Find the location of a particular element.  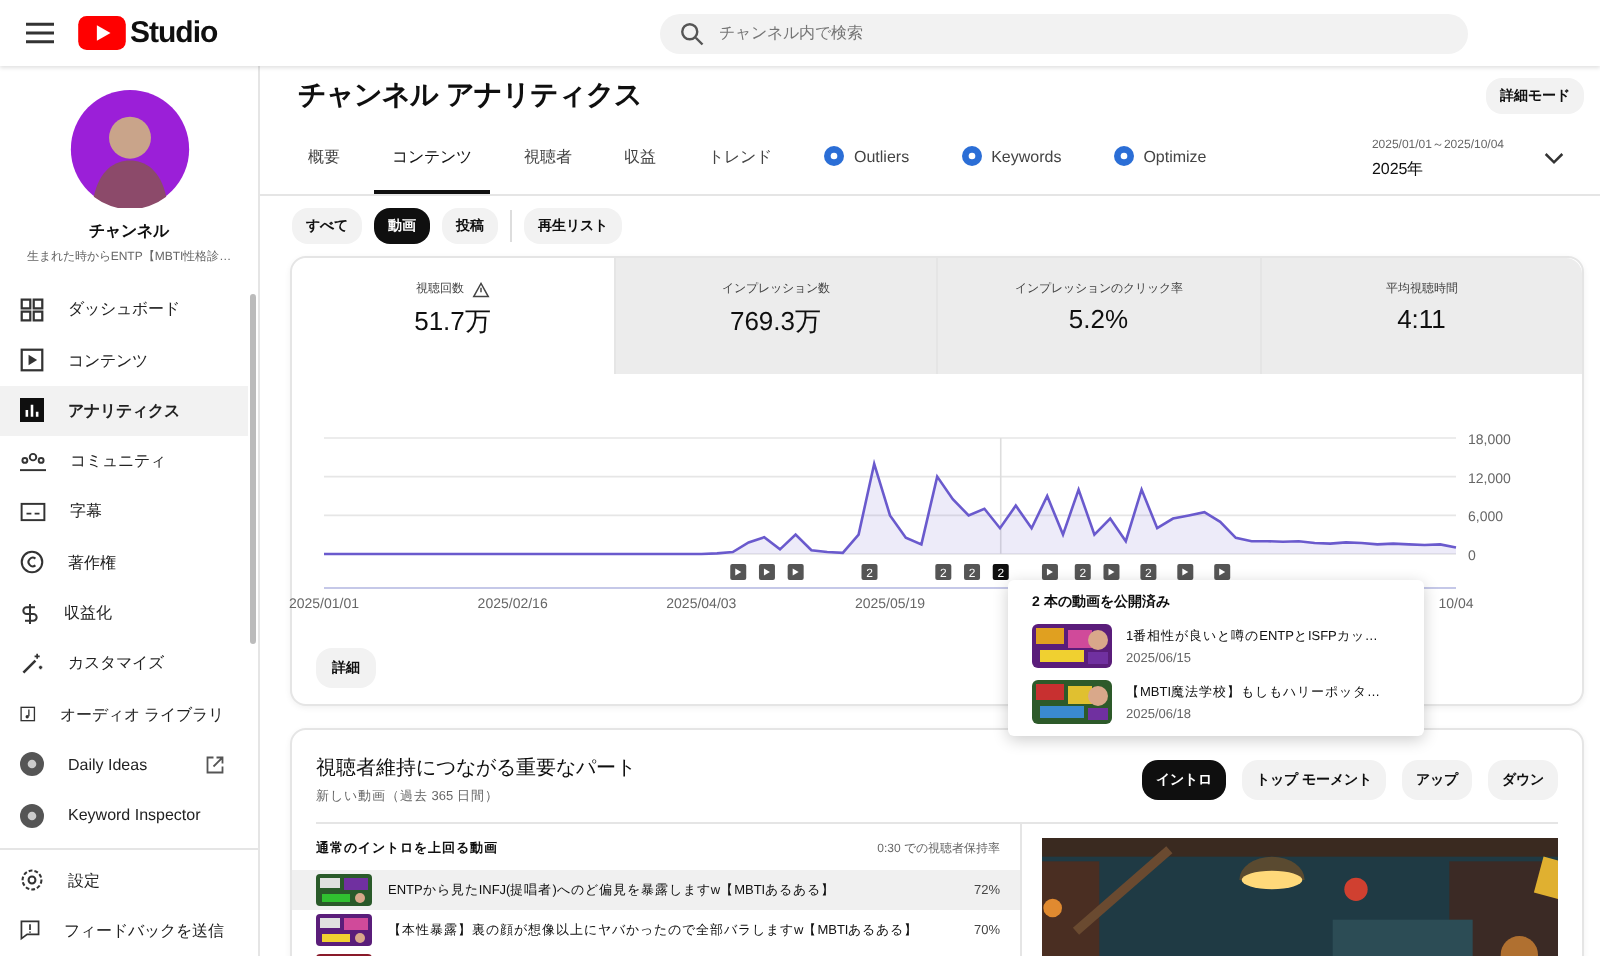

copyright-icon is located at coordinates (32, 562).